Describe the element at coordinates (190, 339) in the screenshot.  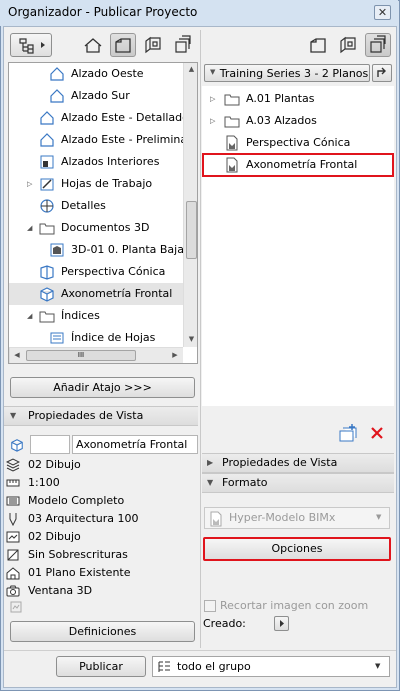
I see `scroll-down-icon: ▼` at that location.